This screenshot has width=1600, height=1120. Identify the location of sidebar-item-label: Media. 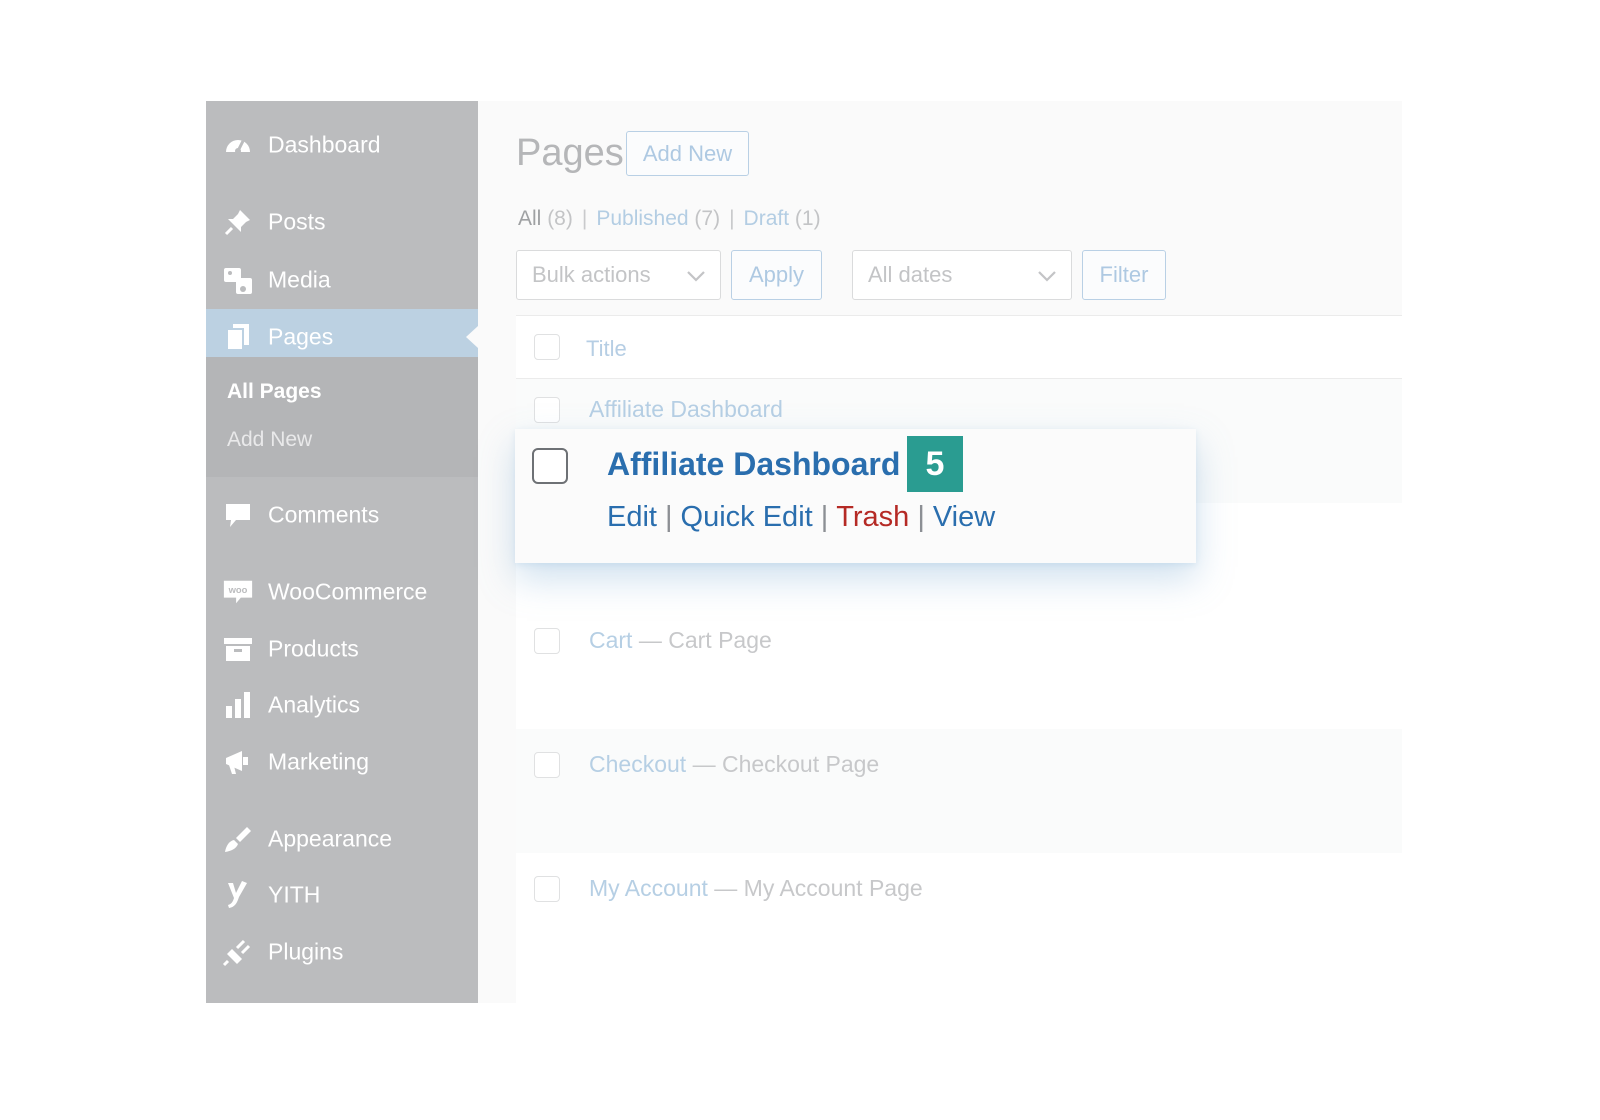
(299, 279).